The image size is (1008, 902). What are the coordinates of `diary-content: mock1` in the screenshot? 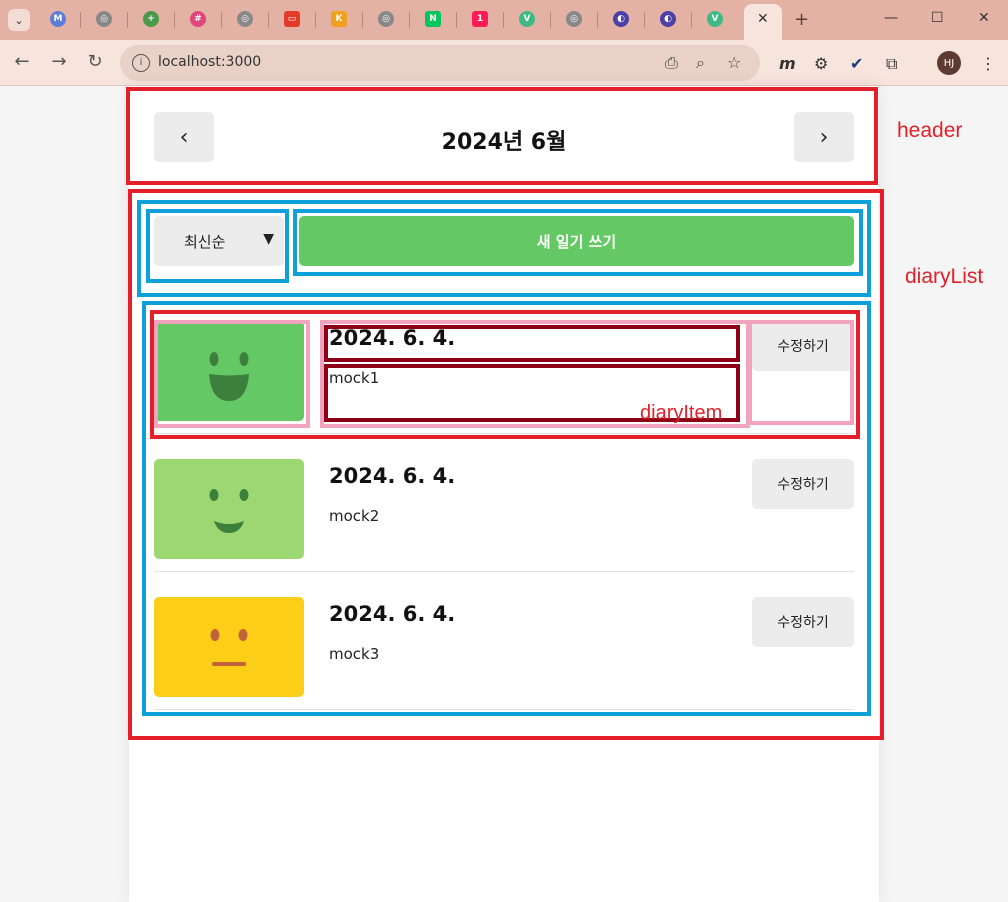 It's located at (354, 378).